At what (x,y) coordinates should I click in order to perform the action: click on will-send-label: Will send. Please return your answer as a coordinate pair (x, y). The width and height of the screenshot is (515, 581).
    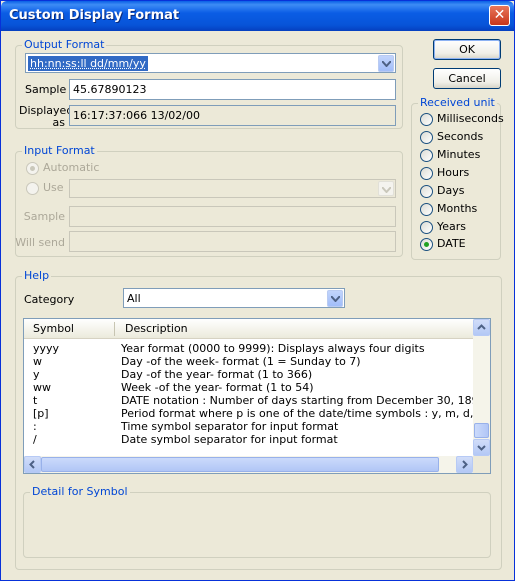
    Looking at the image, I should click on (40, 242).